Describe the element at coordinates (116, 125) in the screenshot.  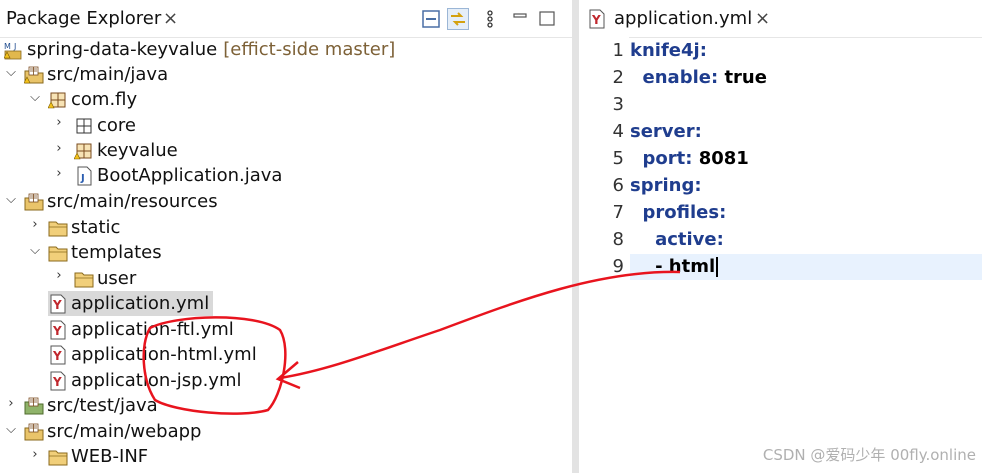
I see `tree-item-label: core` at that location.